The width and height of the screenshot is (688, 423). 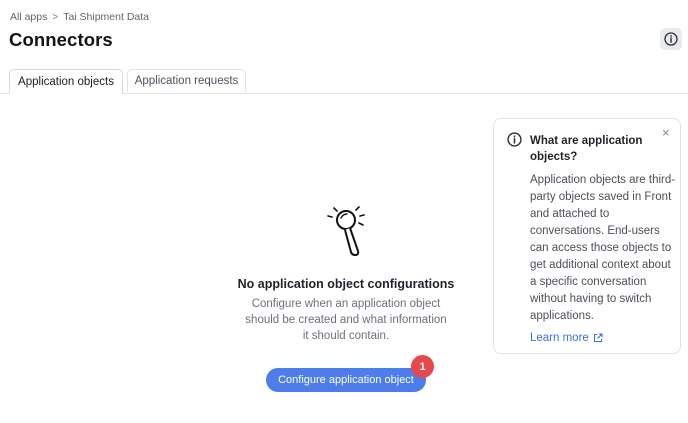 What do you see at coordinates (666, 132) in the screenshot?
I see `close-icon: ×` at bounding box center [666, 132].